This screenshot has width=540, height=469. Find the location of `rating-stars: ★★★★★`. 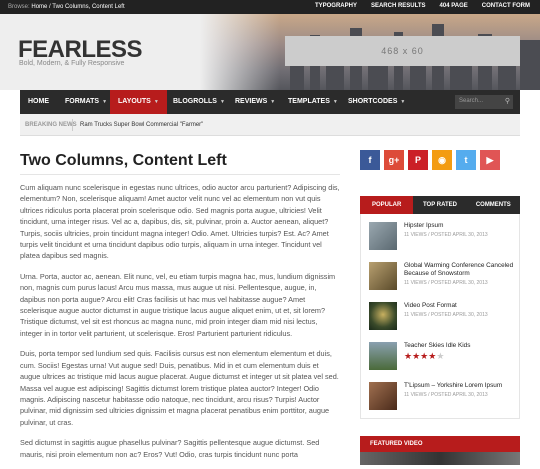

rating-stars: ★★★★★ is located at coordinates (424, 356).